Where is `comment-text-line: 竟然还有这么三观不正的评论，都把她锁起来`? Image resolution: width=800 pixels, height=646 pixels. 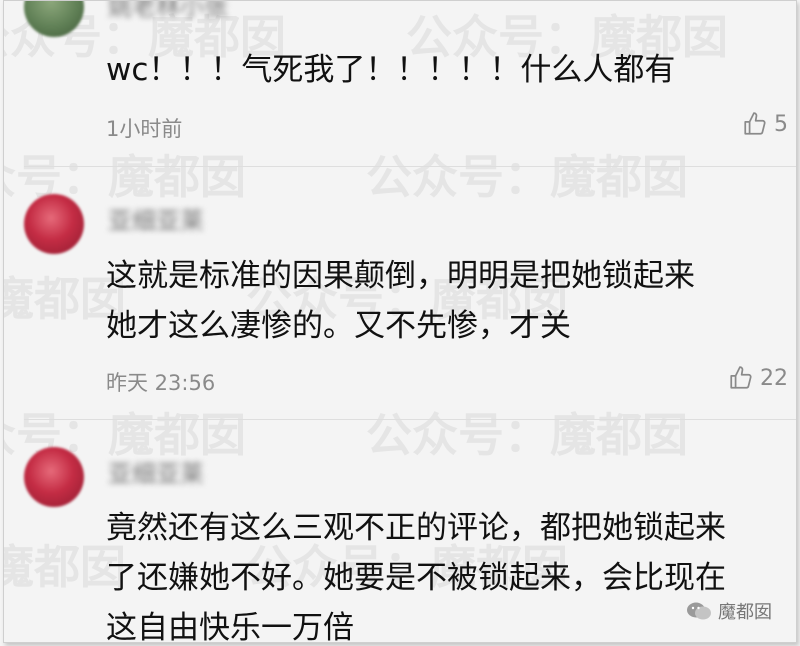 comment-text-line: 竟然还有这么三观不正的评论，都把她锁起来 is located at coordinates (416, 528).